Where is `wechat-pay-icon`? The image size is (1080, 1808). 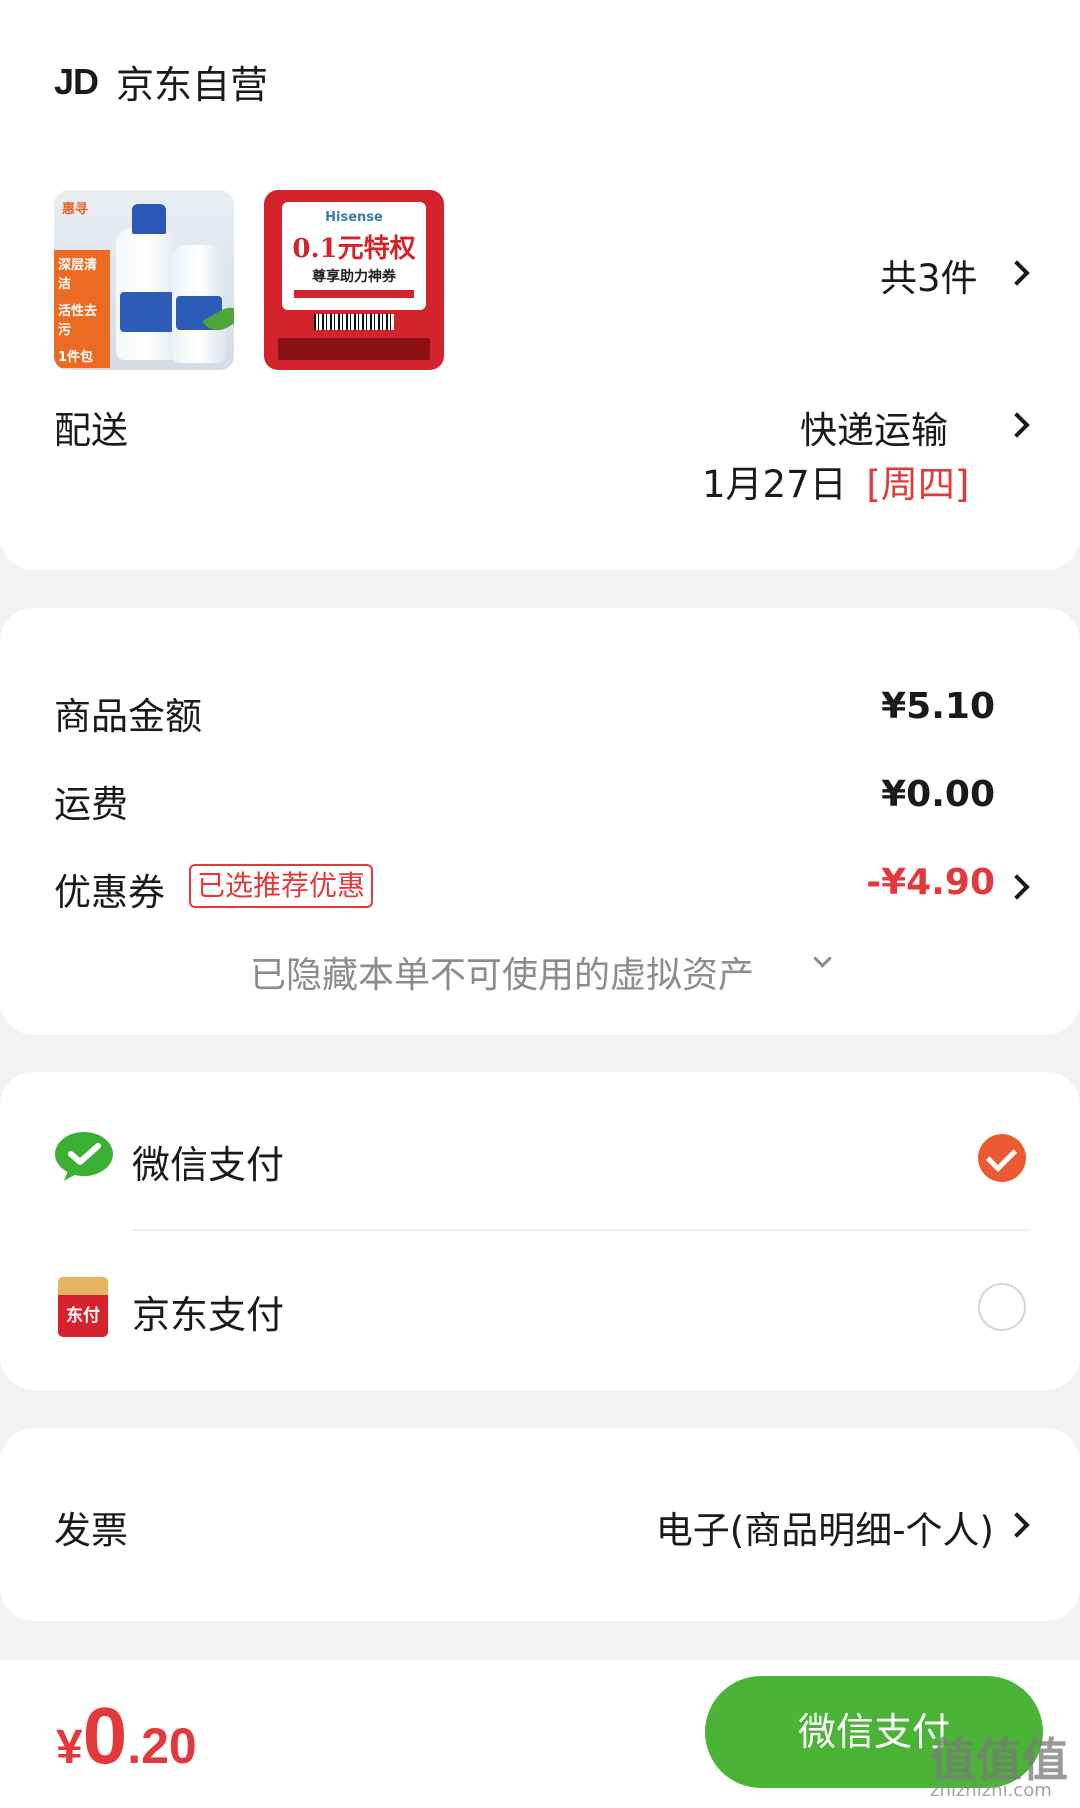
wechat-pay-icon is located at coordinates (84, 1156).